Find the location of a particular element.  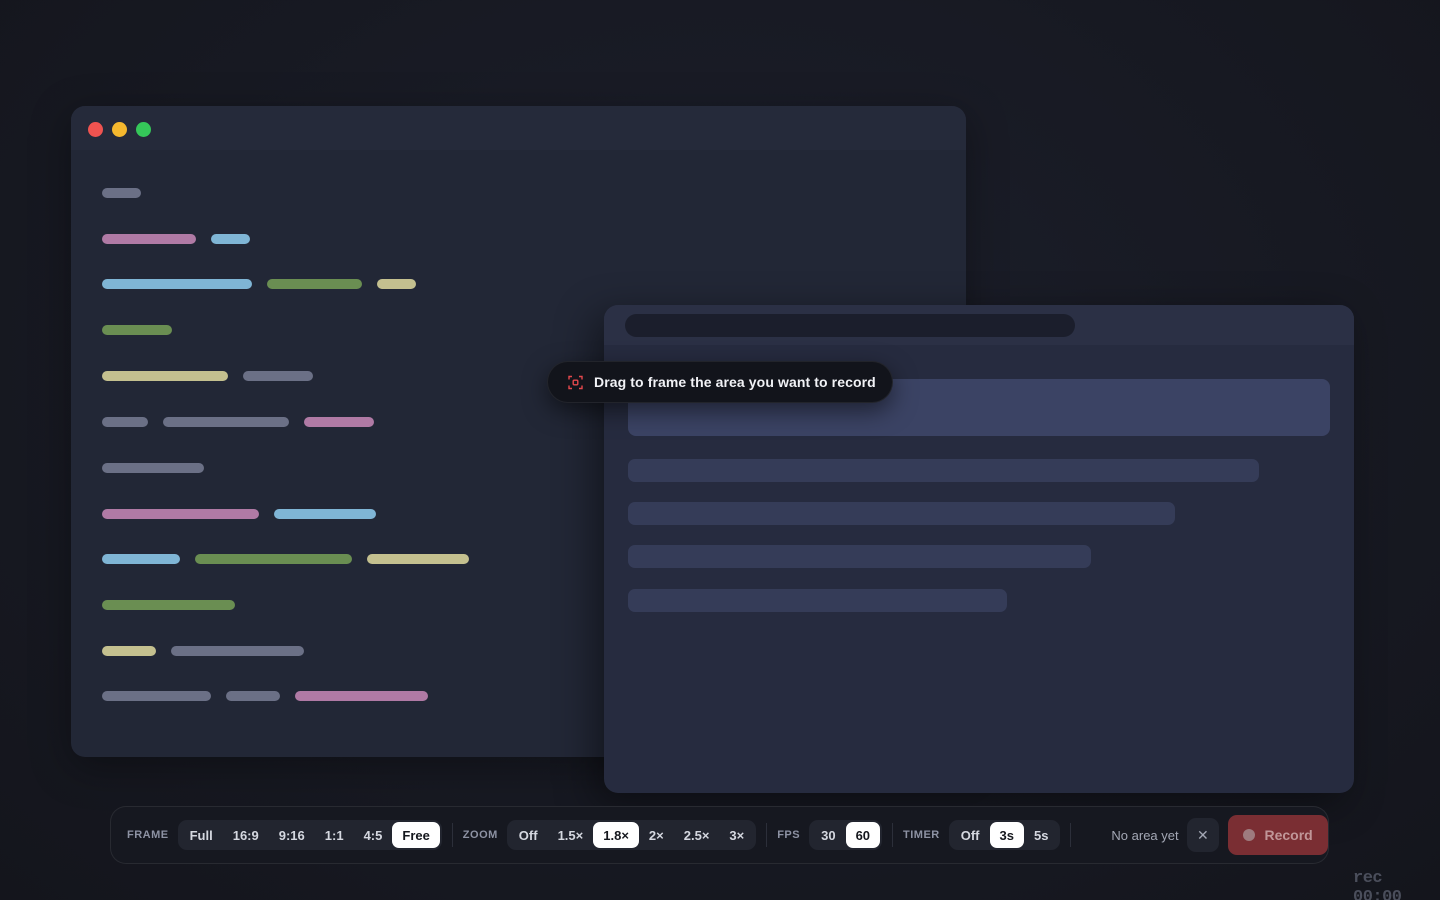

zoom-option: 2× is located at coordinates (656, 835).